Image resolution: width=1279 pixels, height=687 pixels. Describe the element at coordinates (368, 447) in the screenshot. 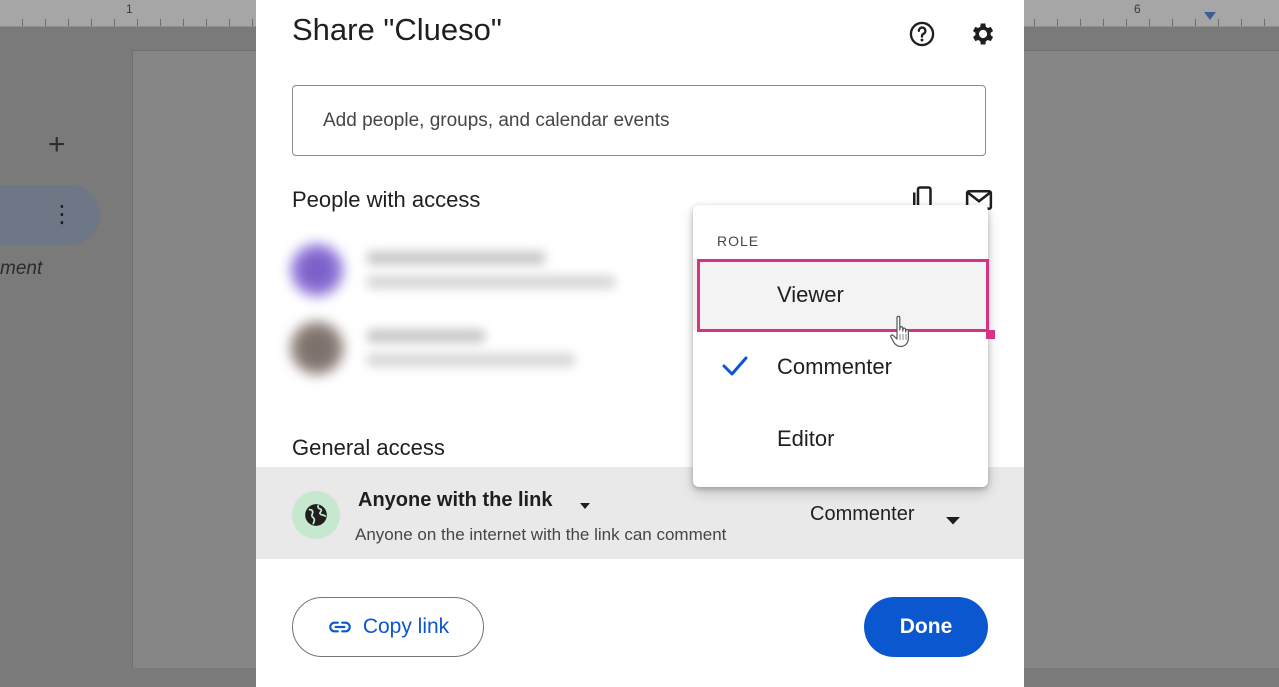

I see `general-access-title: General access` at that location.